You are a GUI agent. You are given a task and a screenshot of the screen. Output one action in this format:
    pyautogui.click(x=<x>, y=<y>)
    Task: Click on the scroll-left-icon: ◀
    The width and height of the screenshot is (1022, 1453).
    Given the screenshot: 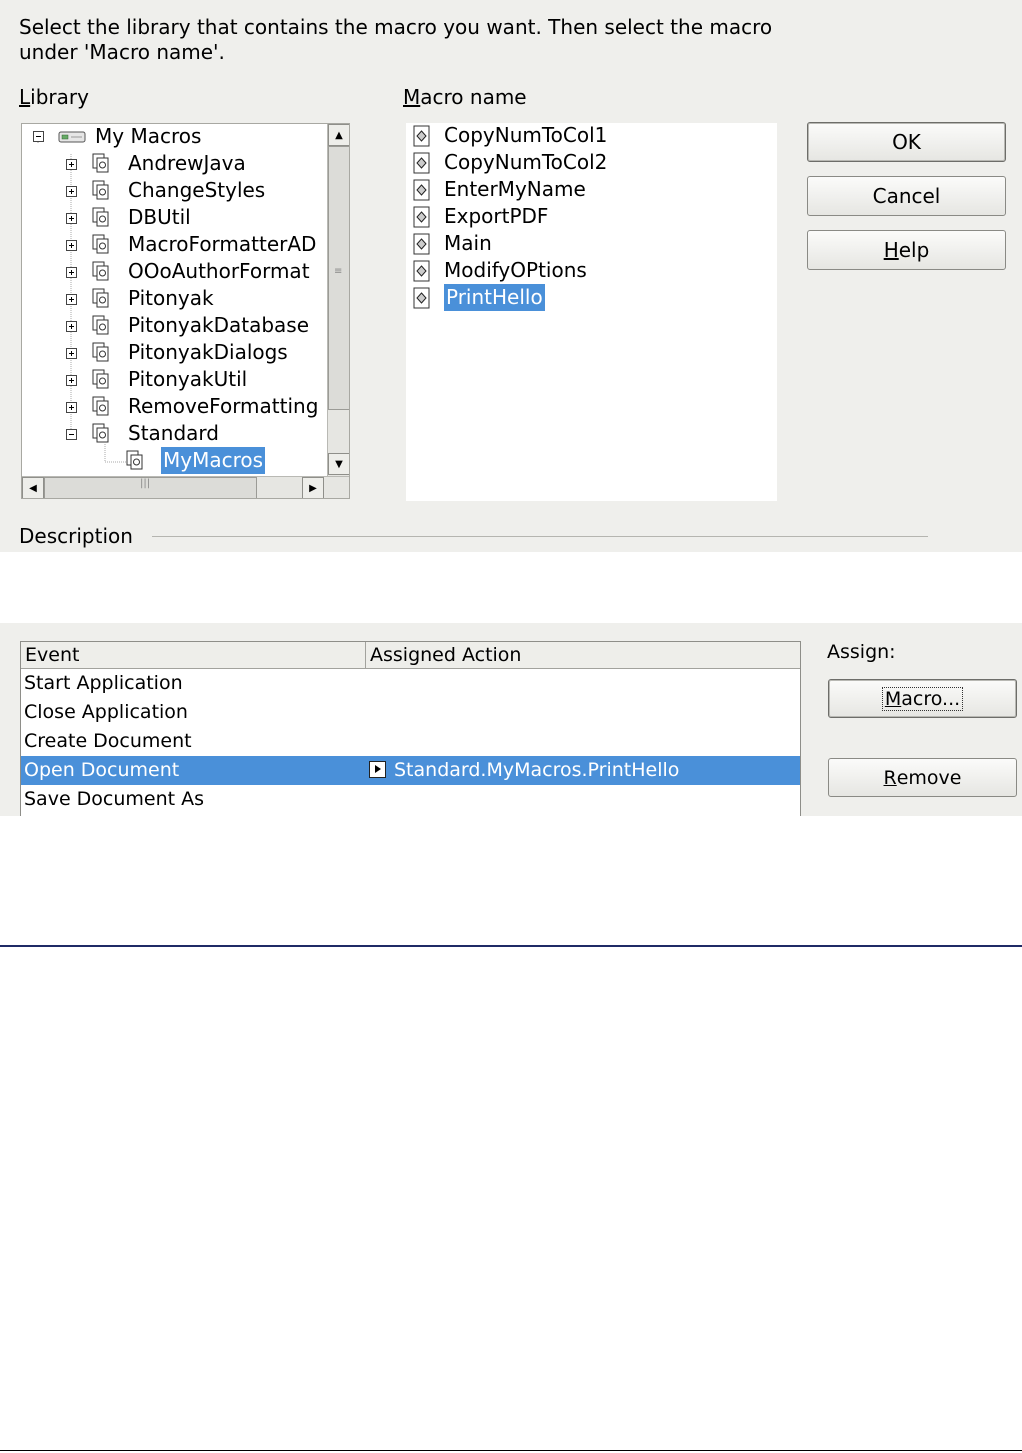 What is the action you would take?
    pyautogui.click(x=33, y=487)
    